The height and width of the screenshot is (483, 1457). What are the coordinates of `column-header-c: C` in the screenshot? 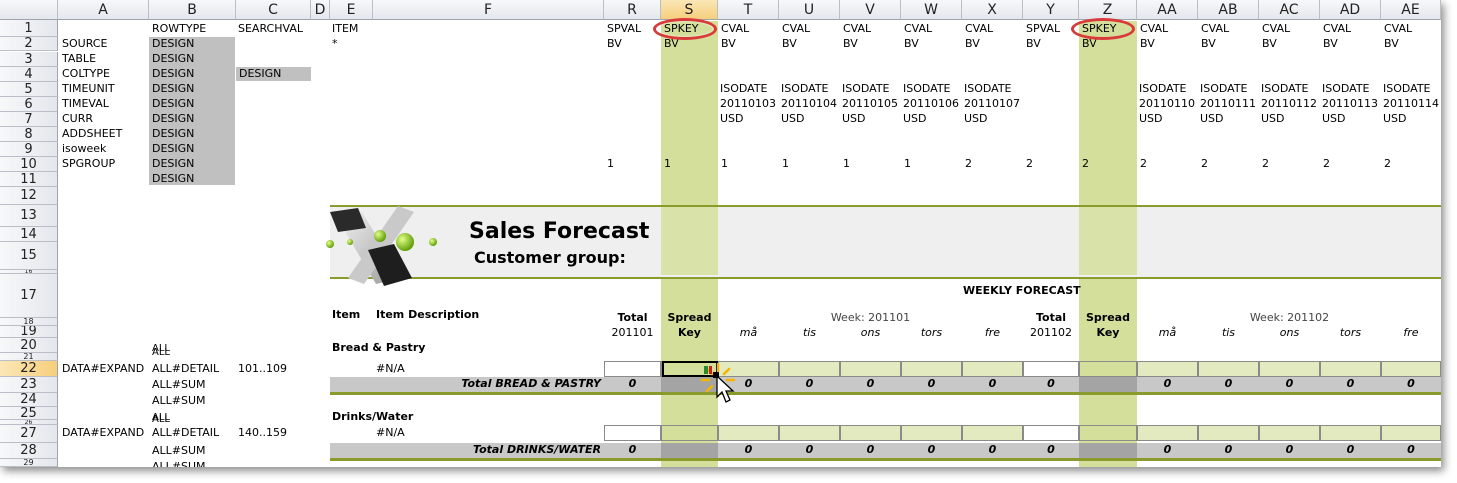 It's located at (273, 10).